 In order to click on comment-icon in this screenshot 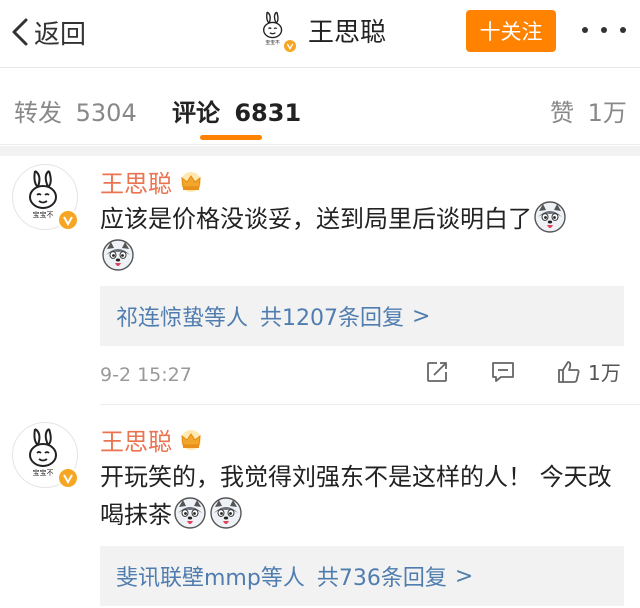, I will do `click(503, 372)`.